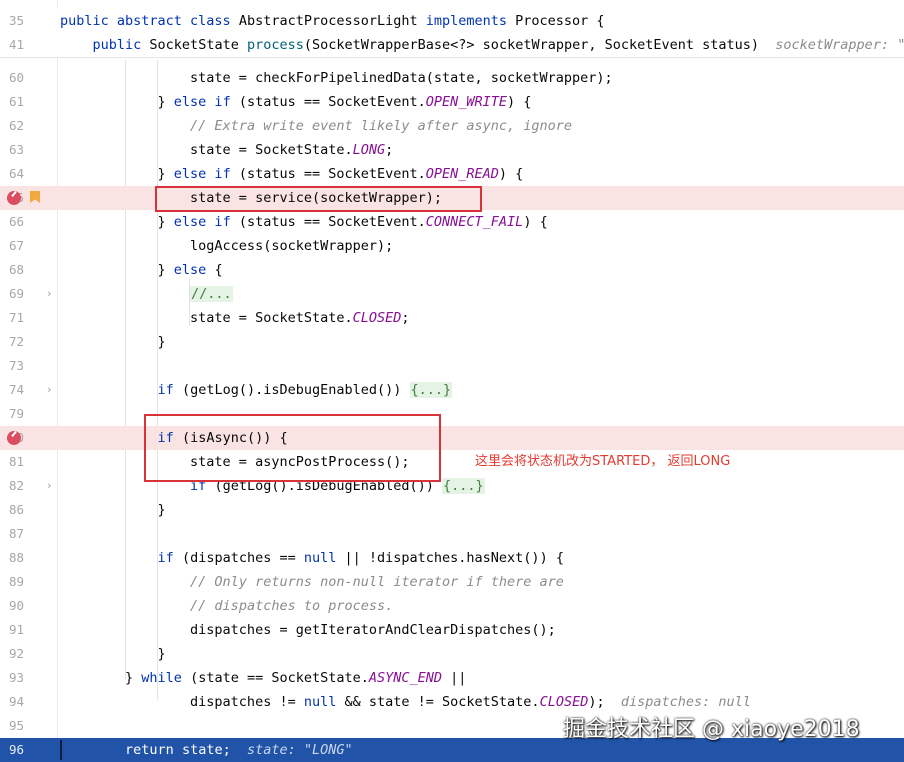  I want to click on bookmark-icon, so click(35, 197).